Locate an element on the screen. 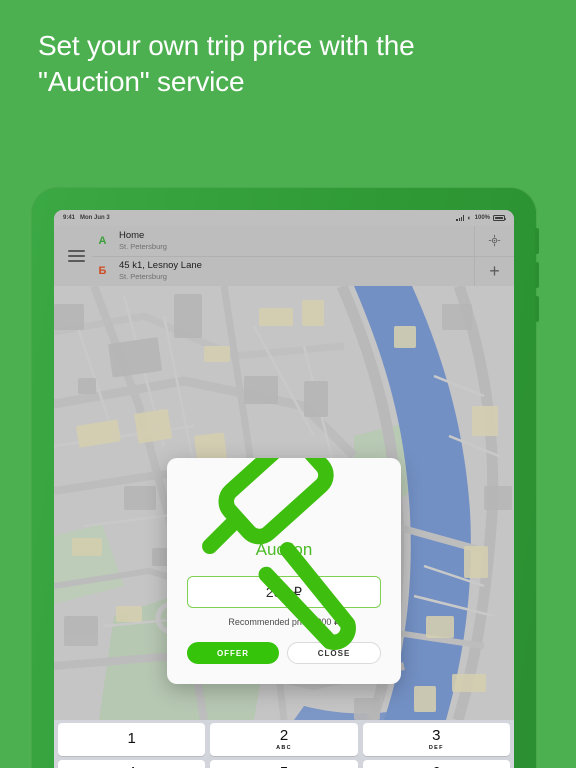 The image size is (576, 768). key-3-number: 3 is located at coordinates (436, 735).